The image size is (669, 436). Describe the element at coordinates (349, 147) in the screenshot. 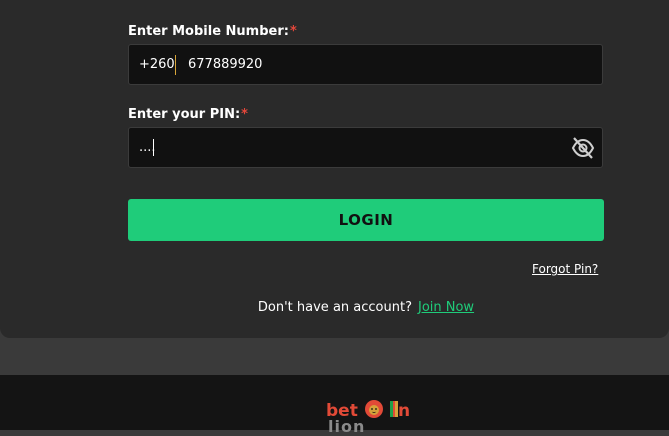

I see `pin-input` at that location.